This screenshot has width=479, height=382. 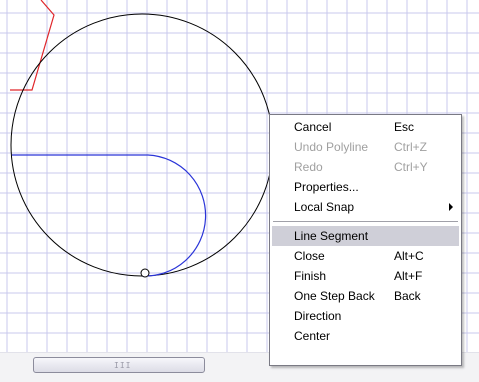 I want to click on menu-item-label: Cancel, so click(x=313, y=127).